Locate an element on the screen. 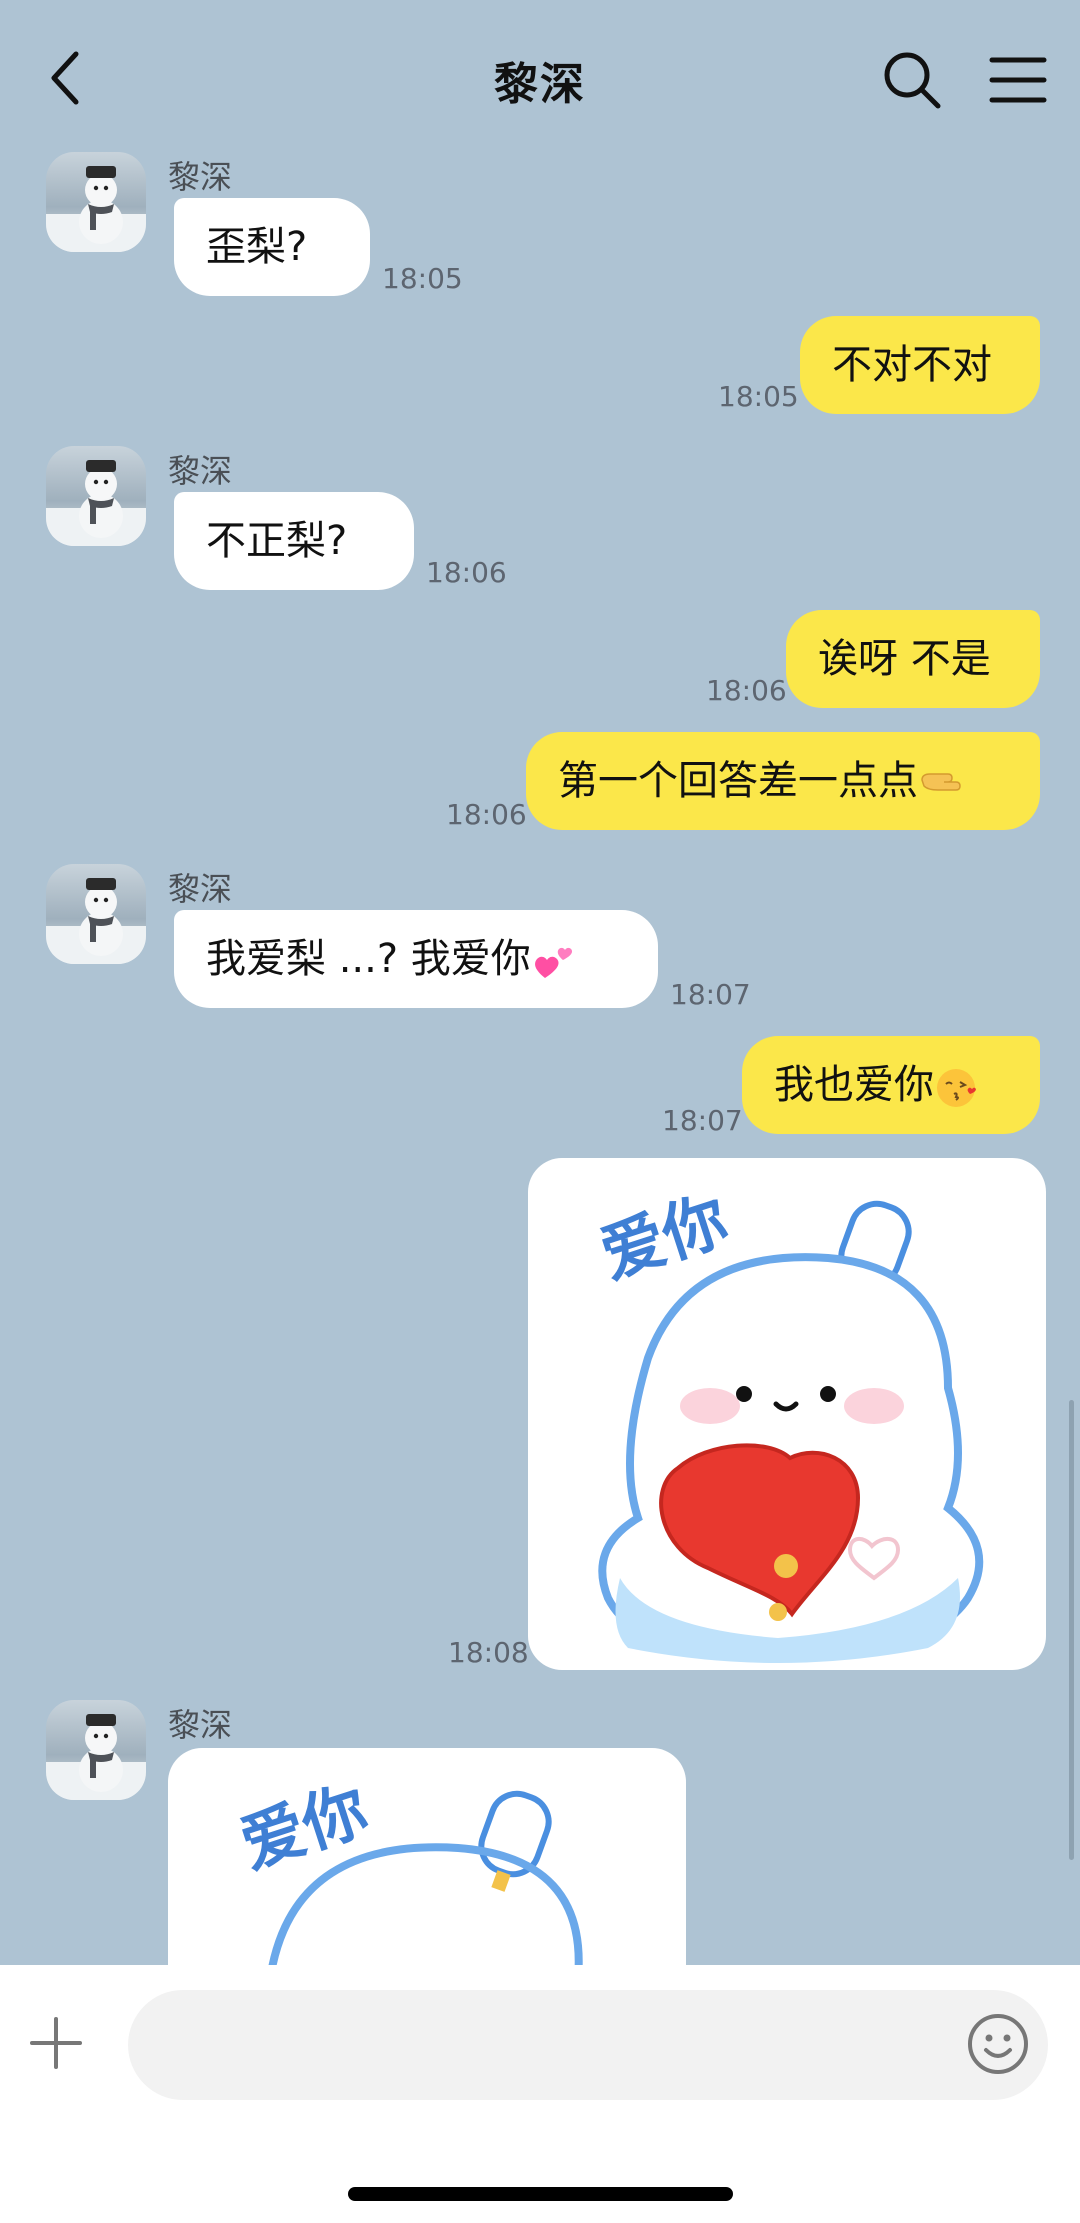 This screenshot has width=1080, height=2223. message-text: 诶呀 不是 is located at coordinates (904, 659).